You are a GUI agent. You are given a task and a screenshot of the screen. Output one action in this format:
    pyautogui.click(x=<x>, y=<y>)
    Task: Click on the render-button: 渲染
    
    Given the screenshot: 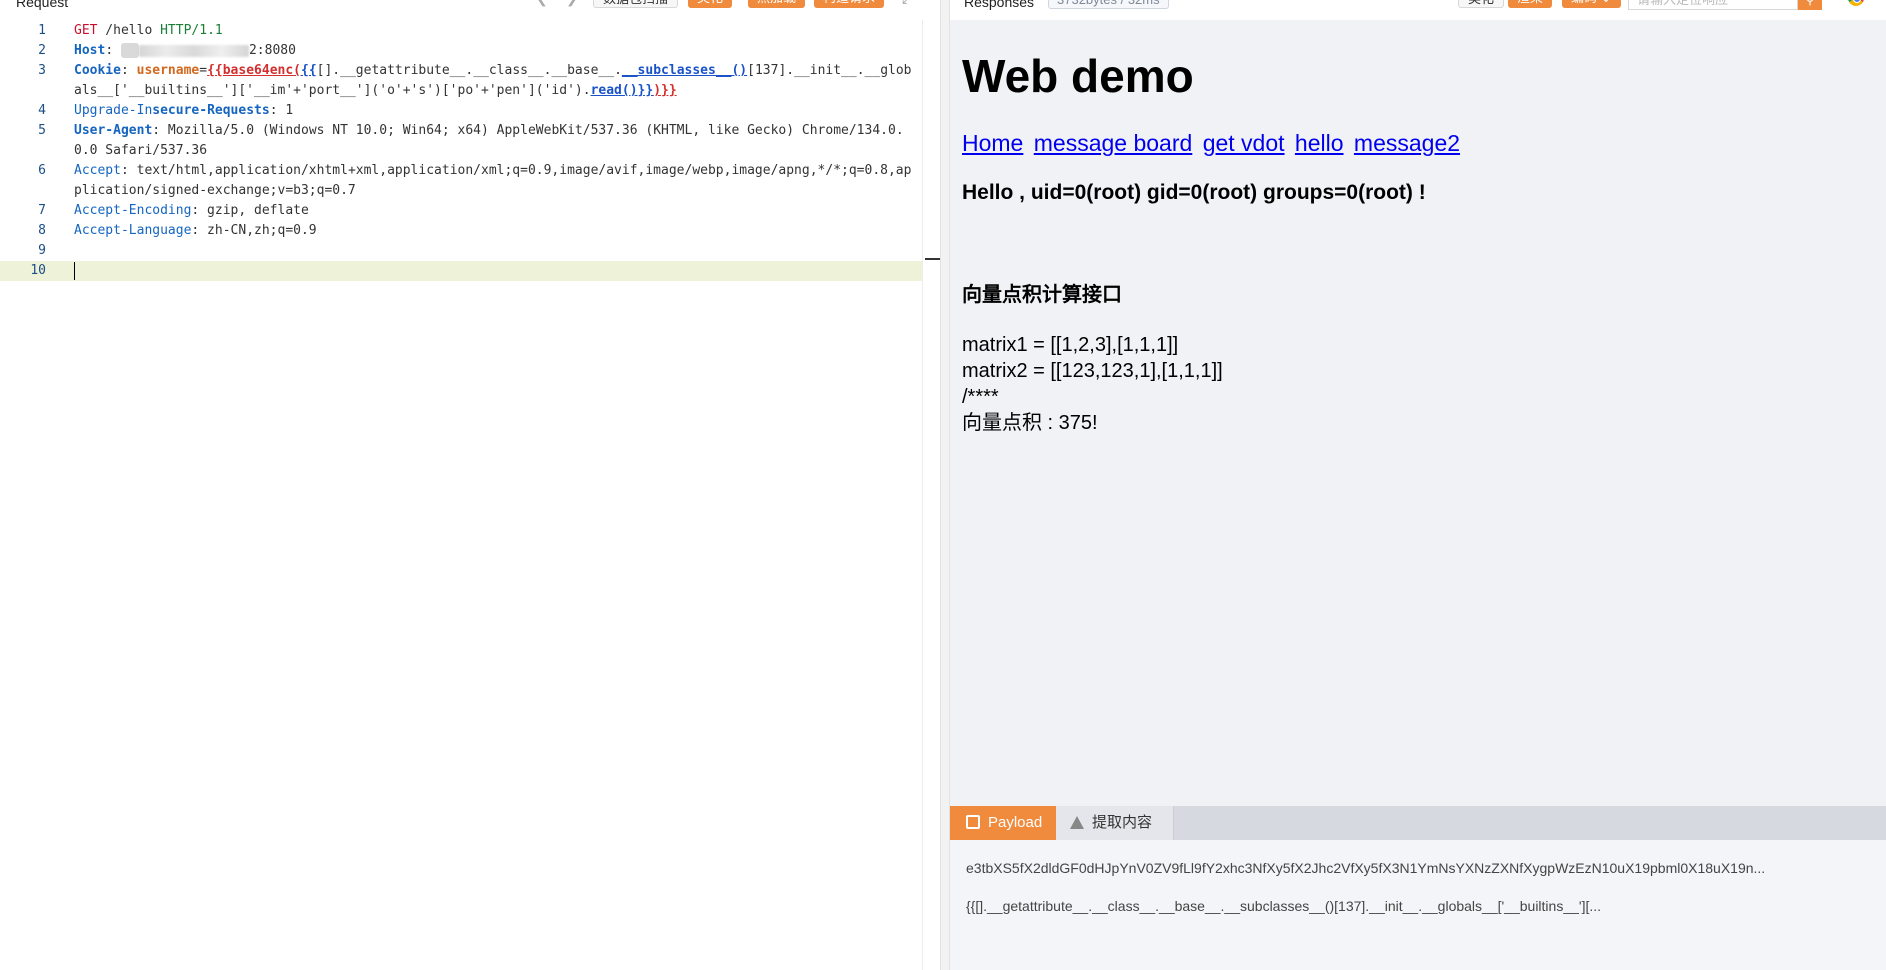 What is the action you would take?
    pyautogui.click(x=1530, y=4)
    